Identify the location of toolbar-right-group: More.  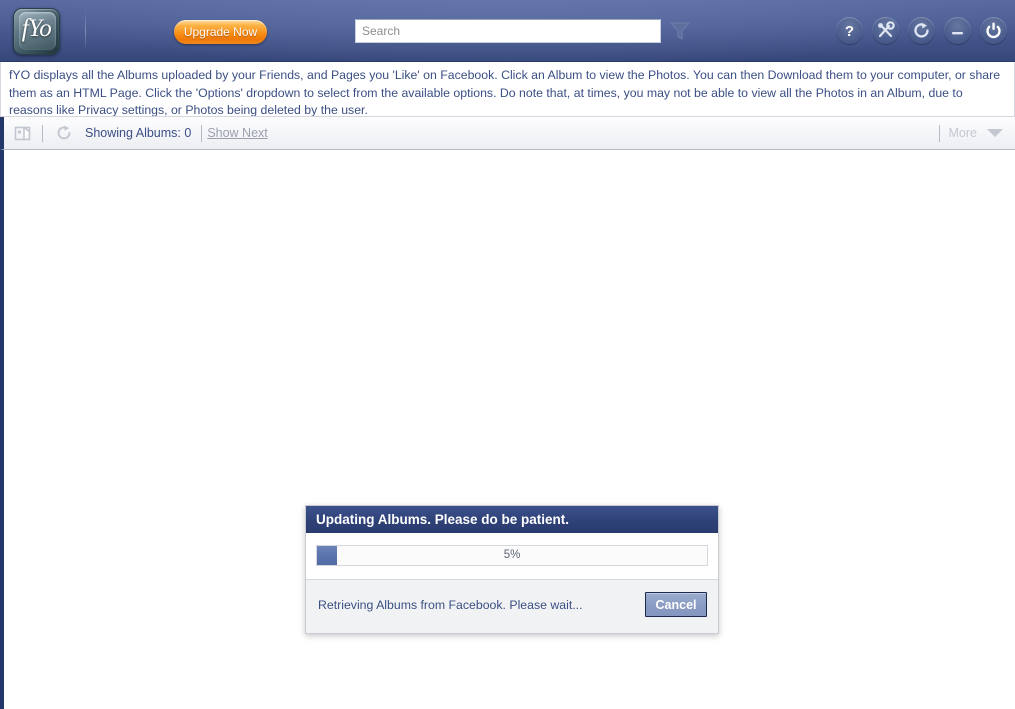
(968, 133).